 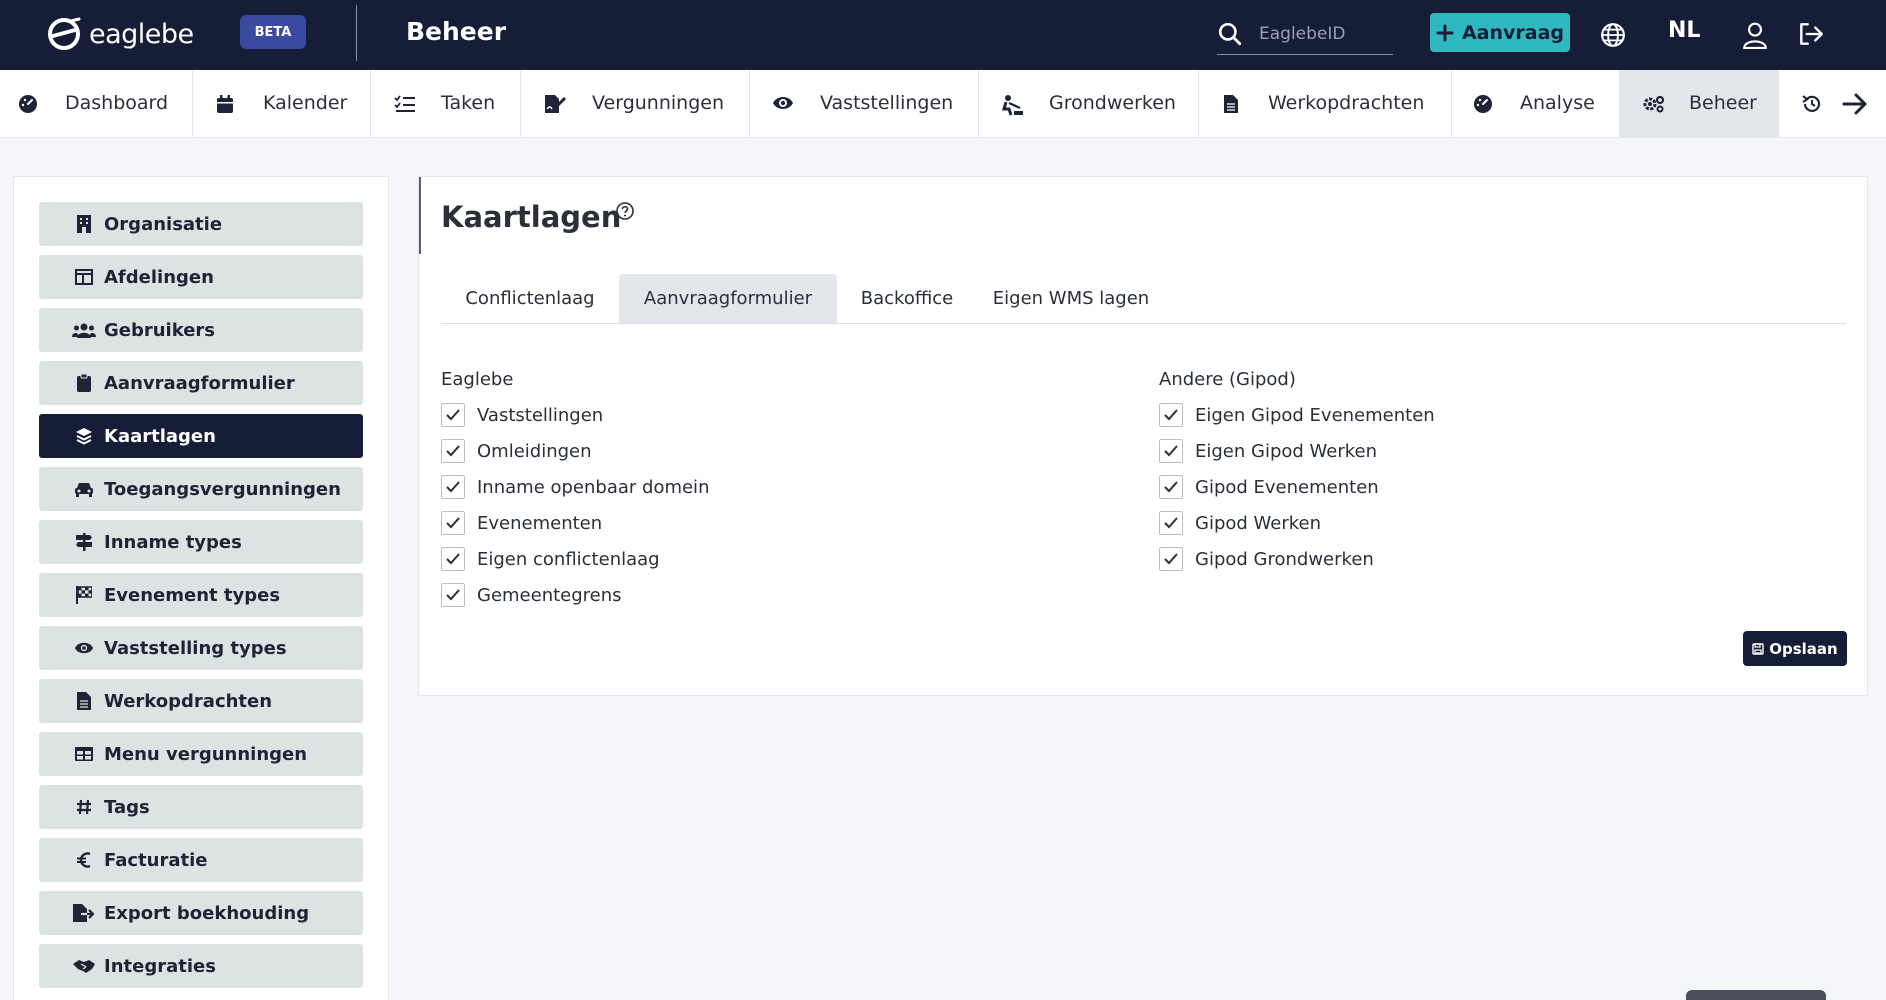 I want to click on sidebar-item-organisatie: Organisatie, so click(x=201, y=224).